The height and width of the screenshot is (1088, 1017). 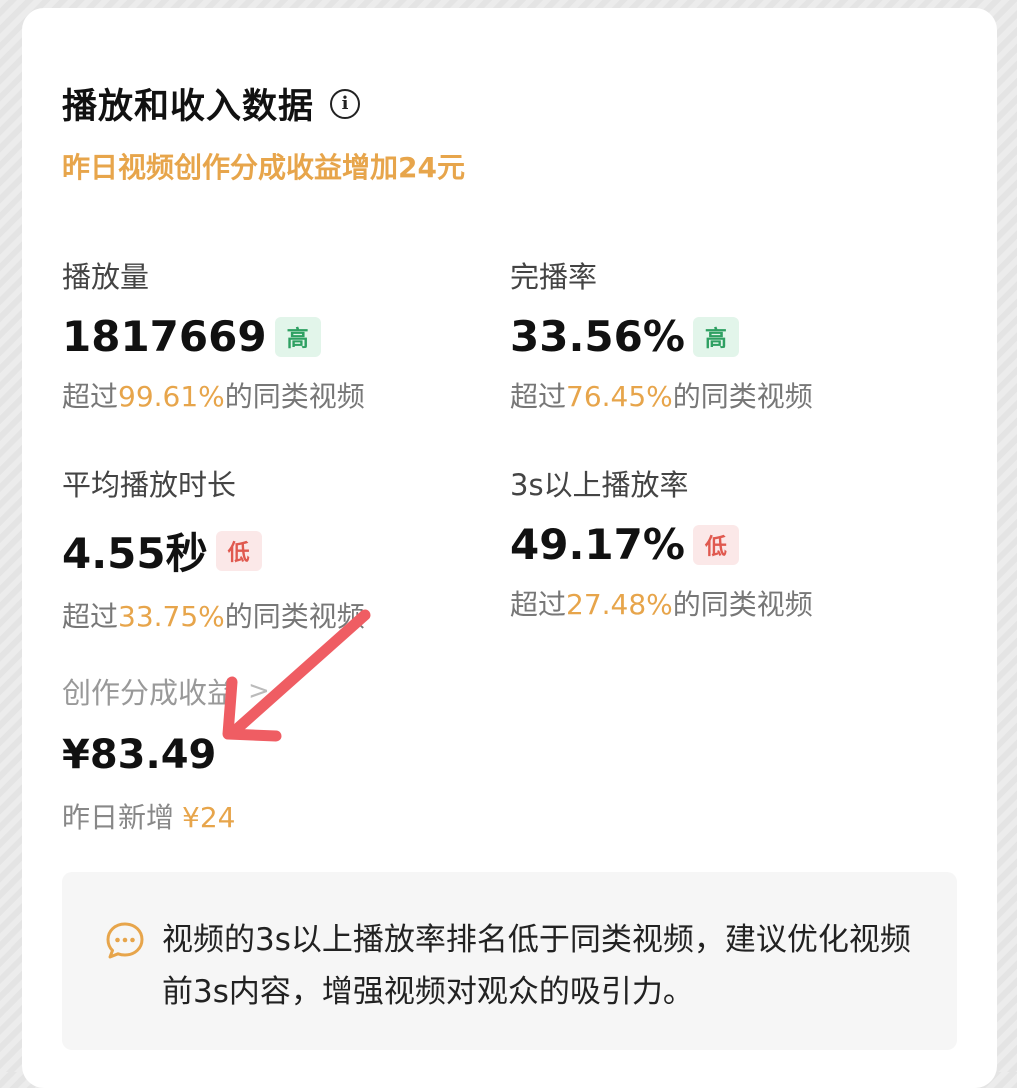 I want to click on metric-comparison: 超过27.48%的同类视频, so click(x=661, y=604).